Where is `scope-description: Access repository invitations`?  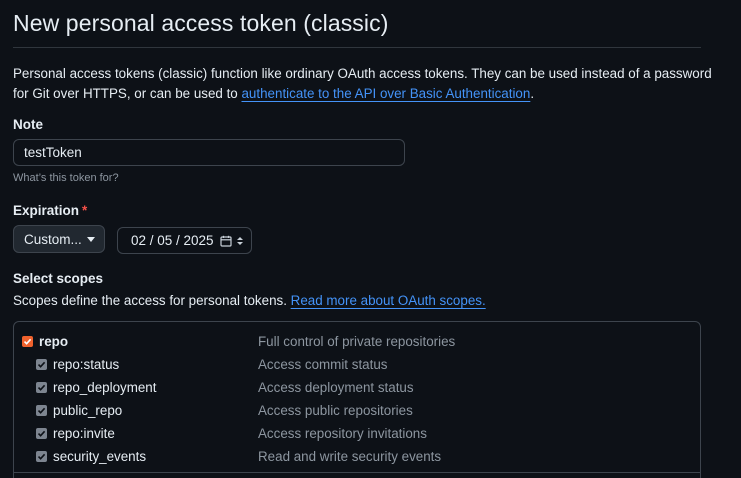
scope-description: Access repository invitations is located at coordinates (342, 433).